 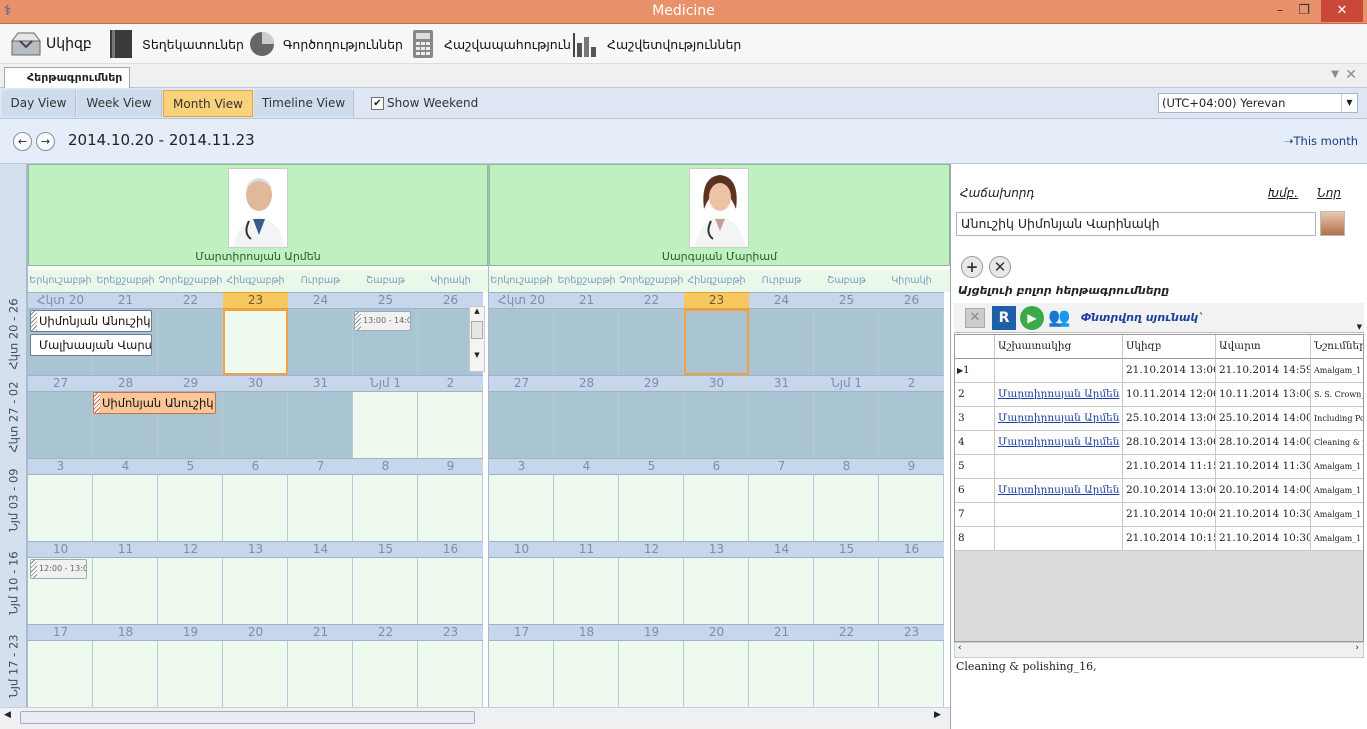 I want to click on day-header: 7, so click(x=320, y=466).